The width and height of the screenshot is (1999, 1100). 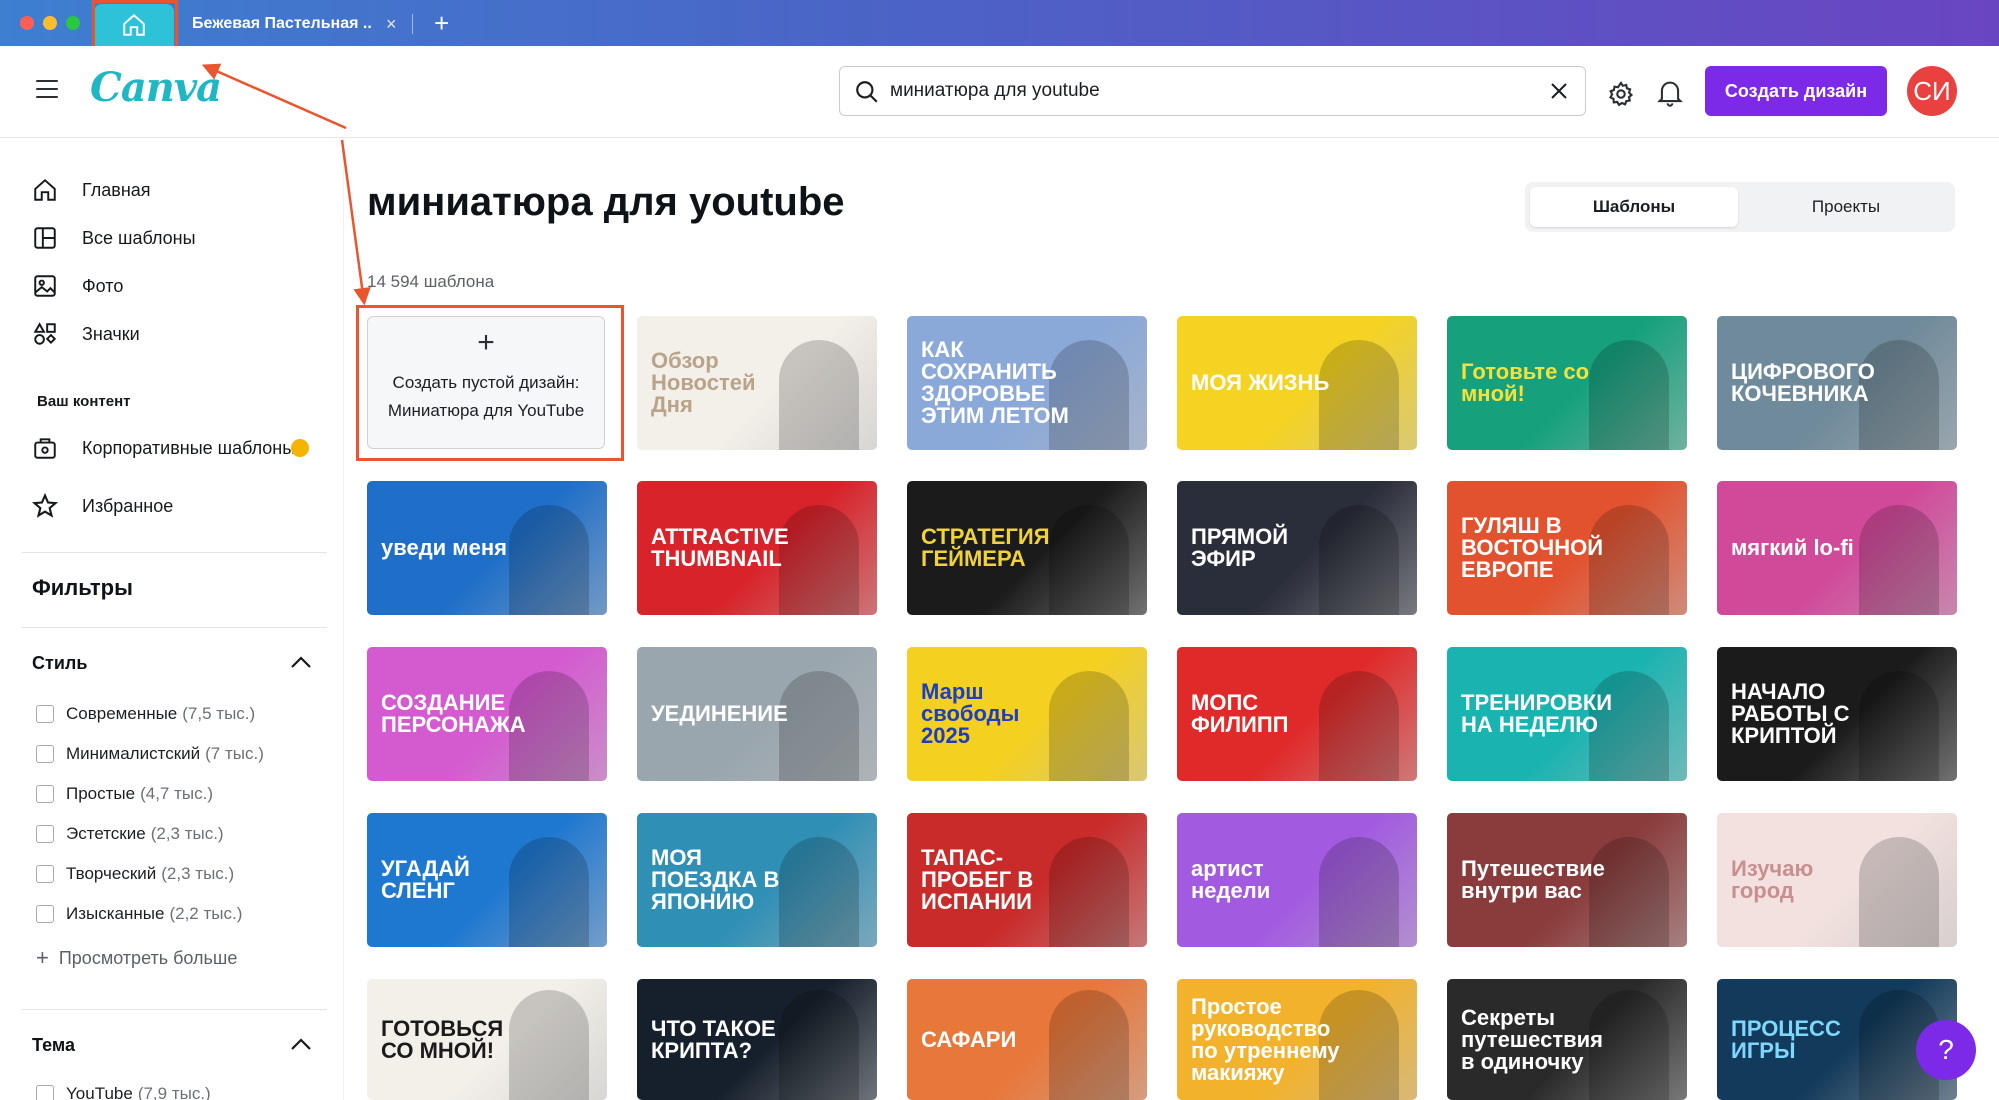 I want to click on template-card: мягкий lo-fi, so click(x=1837, y=548).